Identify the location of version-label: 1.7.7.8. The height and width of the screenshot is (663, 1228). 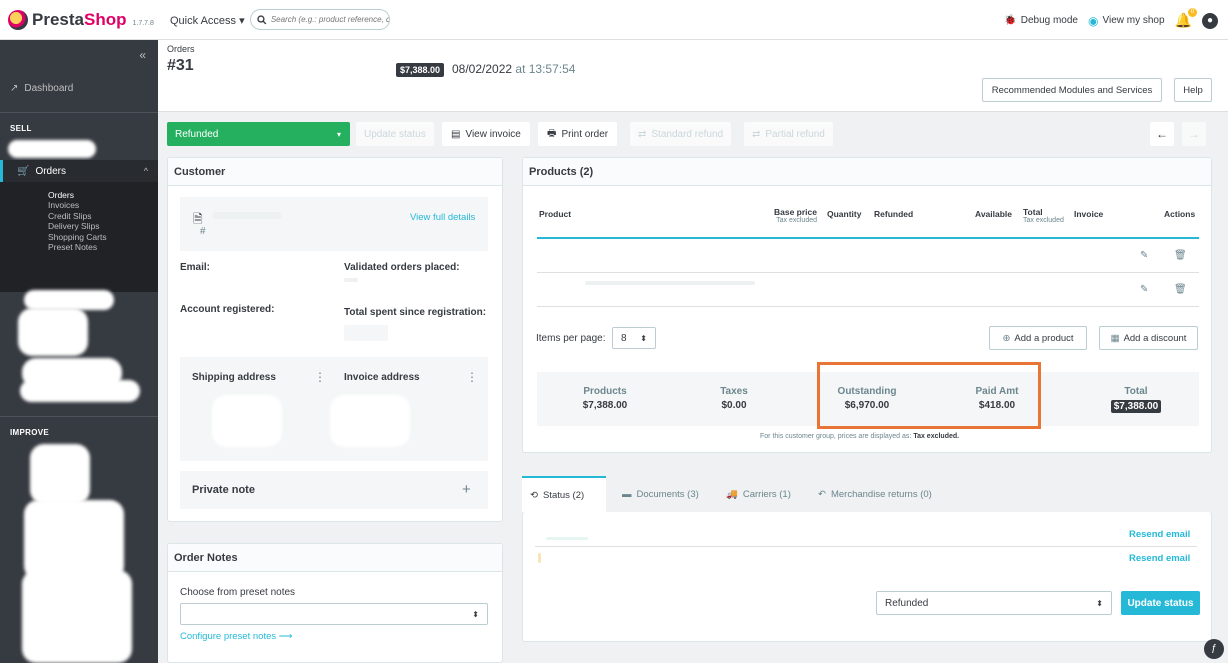
(143, 23).